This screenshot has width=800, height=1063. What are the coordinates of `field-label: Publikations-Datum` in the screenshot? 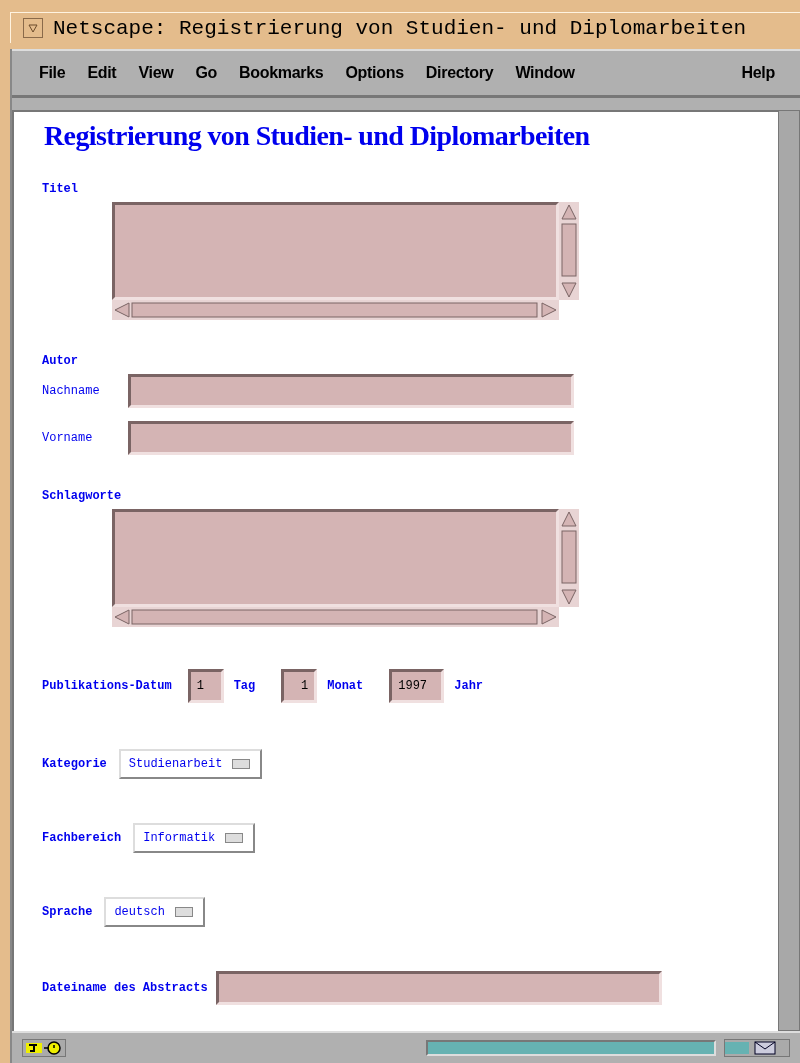 It's located at (107, 686).